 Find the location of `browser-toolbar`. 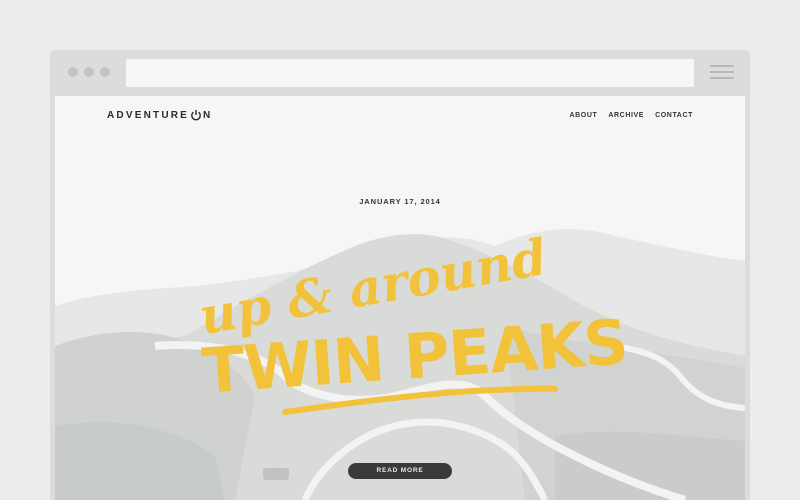

browser-toolbar is located at coordinates (400, 73).